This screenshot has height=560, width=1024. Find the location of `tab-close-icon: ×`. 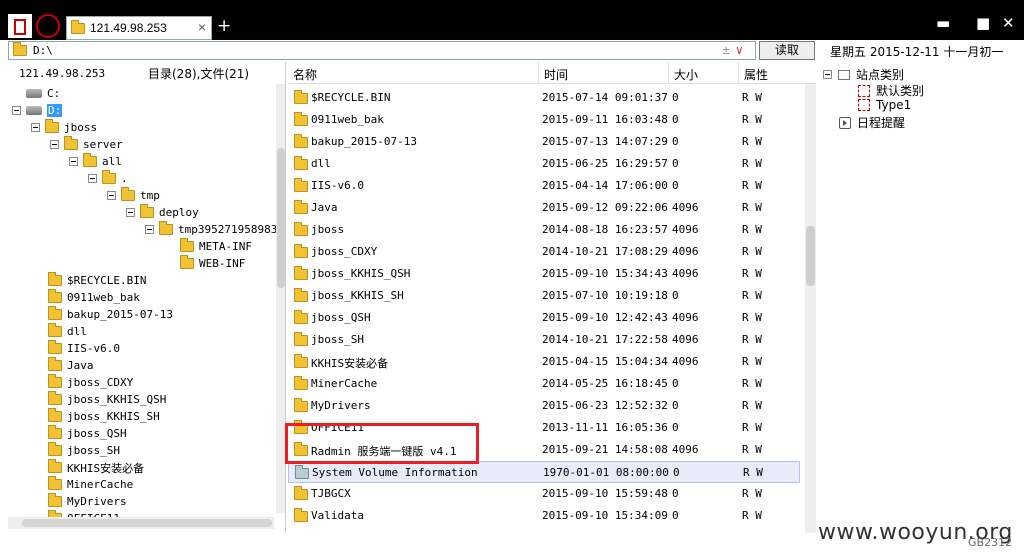

tab-close-icon: × is located at coordinates (202, 27).